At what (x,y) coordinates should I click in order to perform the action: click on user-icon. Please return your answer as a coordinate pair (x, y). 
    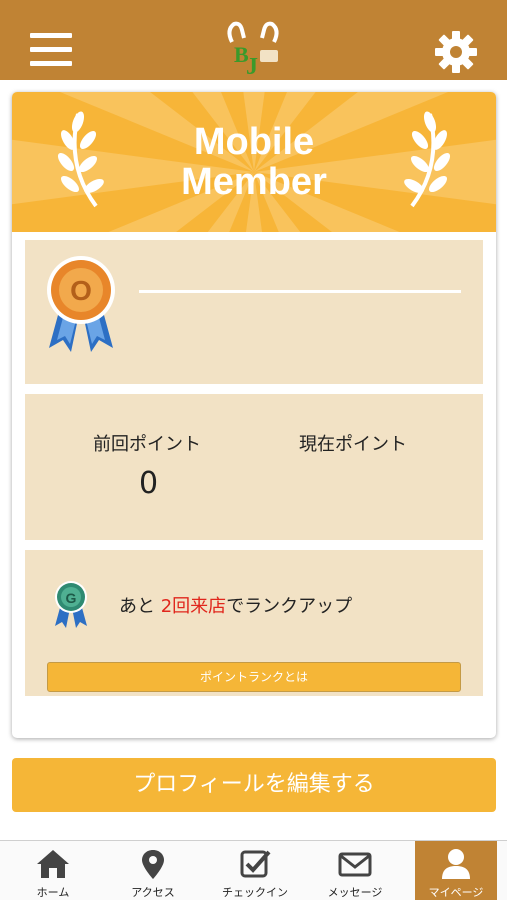
    Looking at the image, I should click on (456, 864).